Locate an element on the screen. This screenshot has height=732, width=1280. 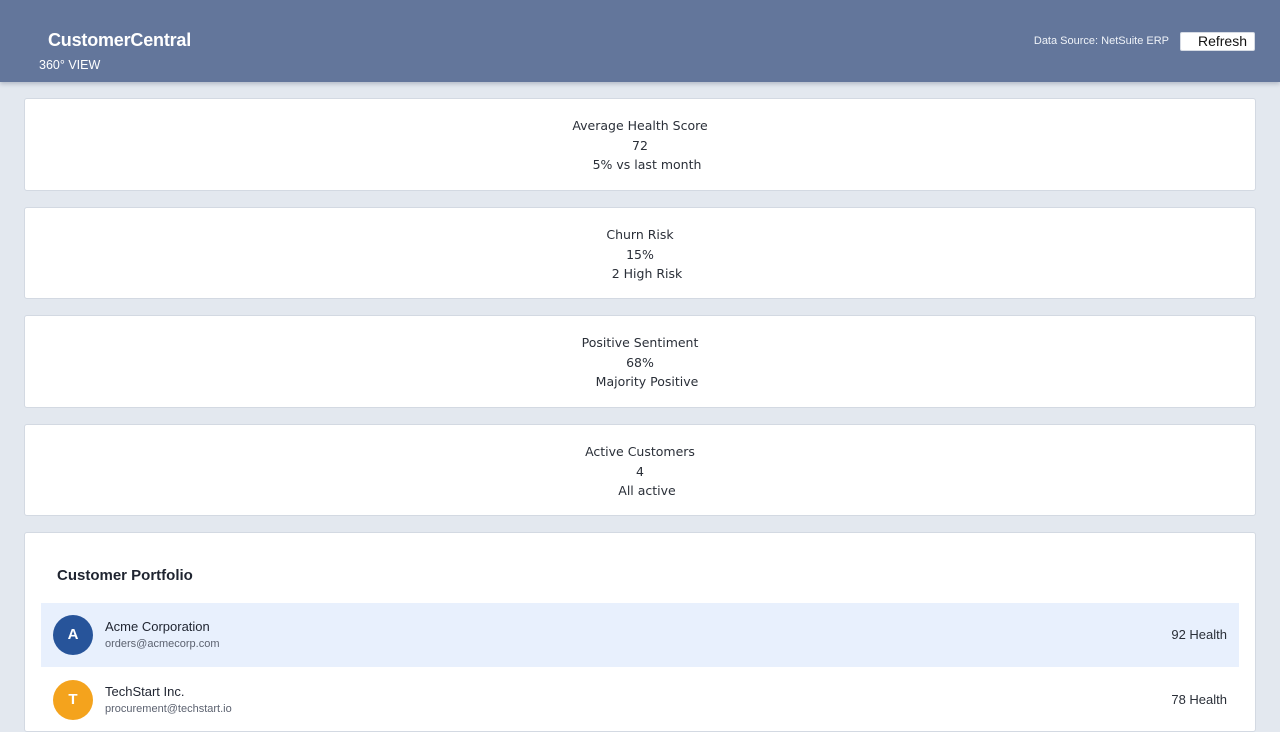
refresh-button: Refresh is located at coordinates (1217, 41).